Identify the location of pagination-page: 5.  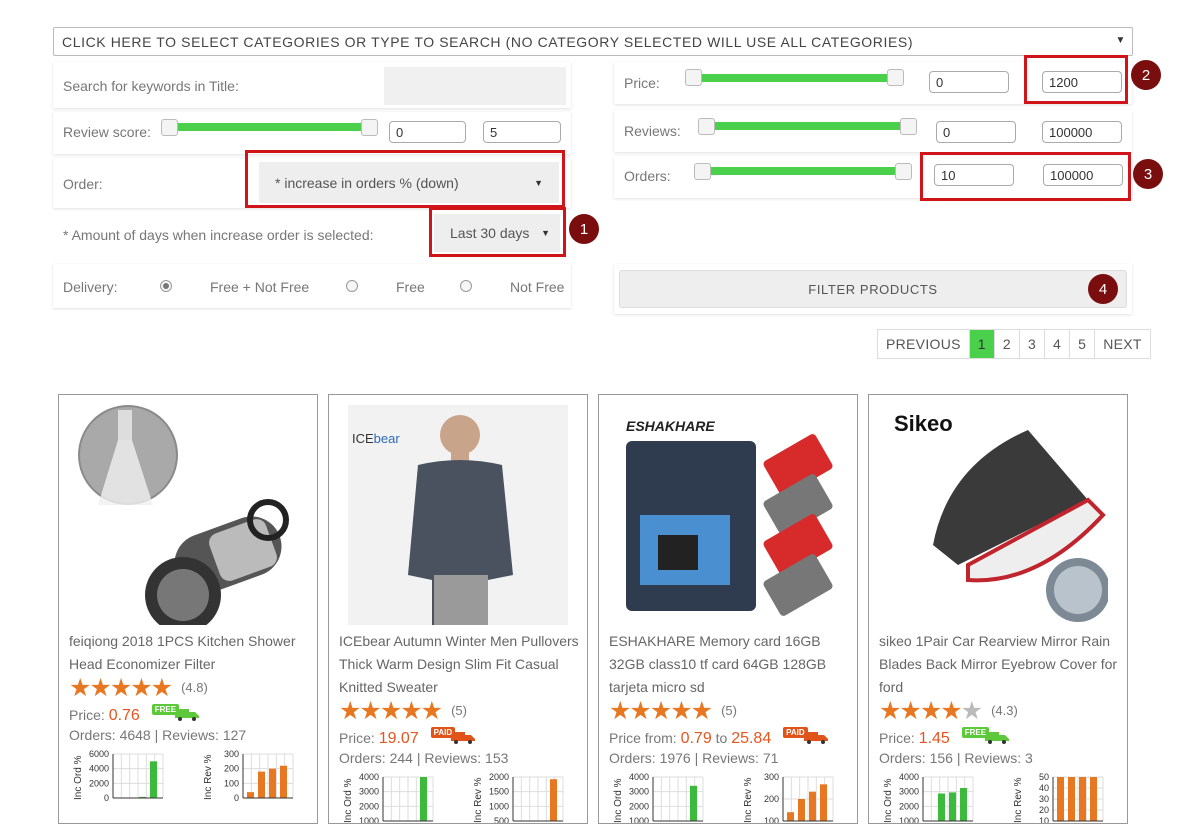
(1081, 344).